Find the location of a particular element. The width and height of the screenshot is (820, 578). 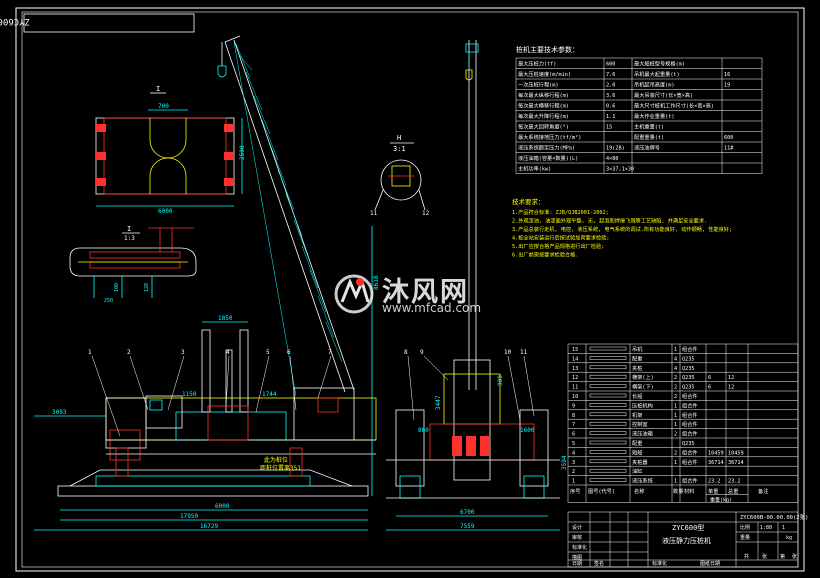

param-cell: 液压系统额定压力(MPa) is located at coordinates (546, 148).